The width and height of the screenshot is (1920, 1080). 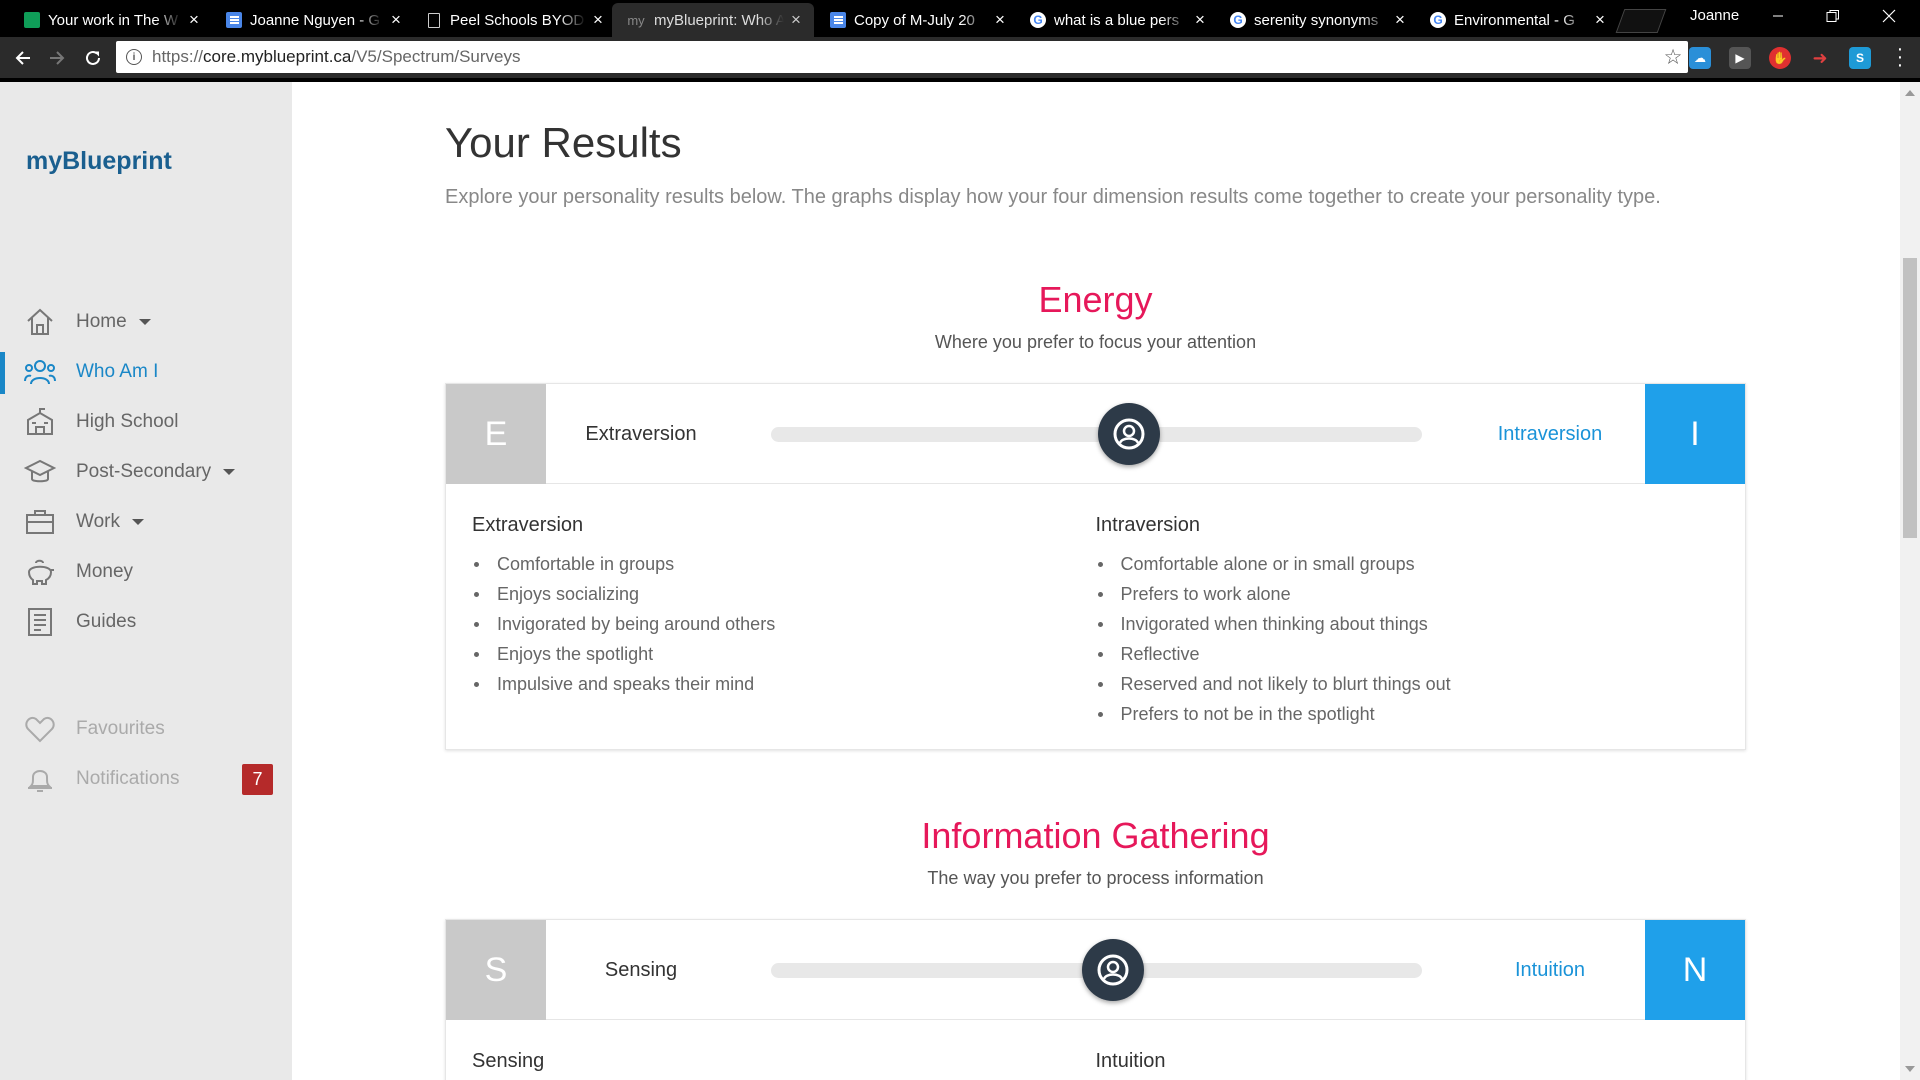 I want to click on browser-tab: G serenity synonyms ×, so click(x=1317, y=20).